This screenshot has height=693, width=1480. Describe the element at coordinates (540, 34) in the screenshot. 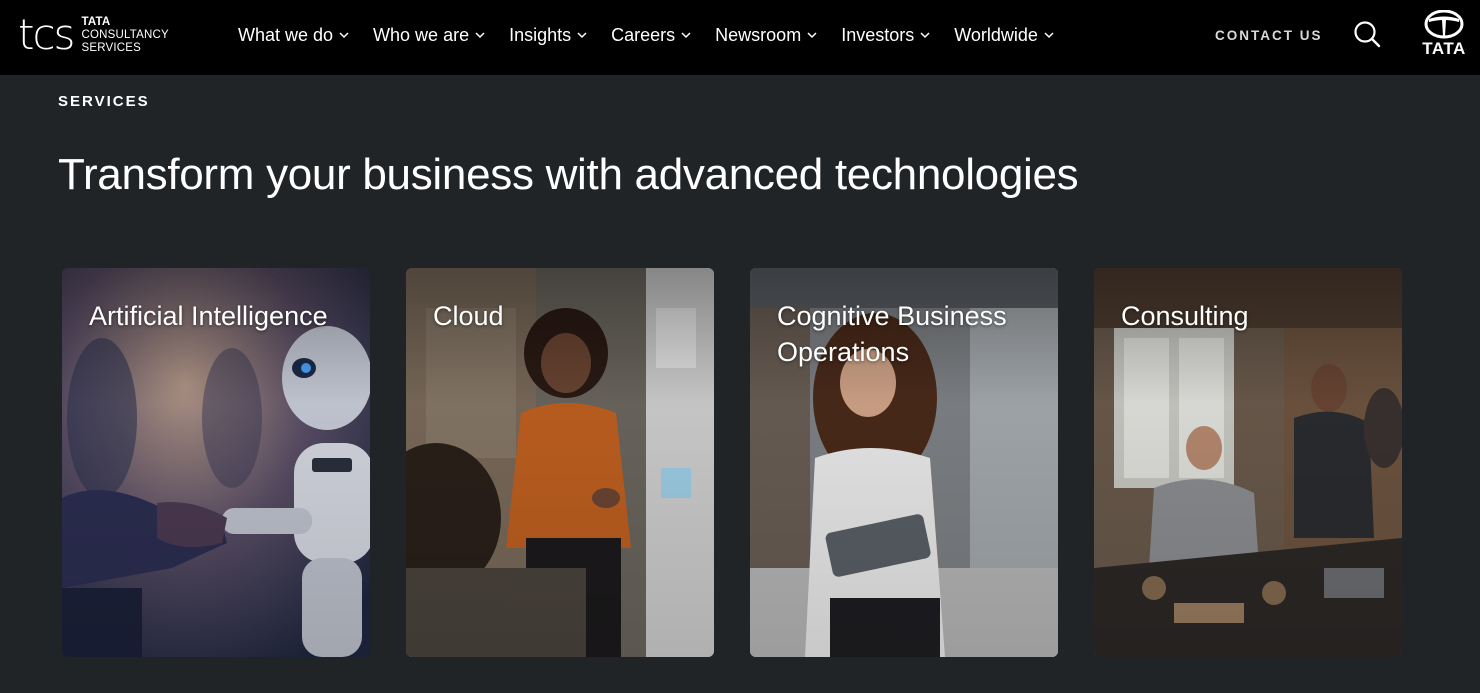

I see `nav-label: Insights` at that location.